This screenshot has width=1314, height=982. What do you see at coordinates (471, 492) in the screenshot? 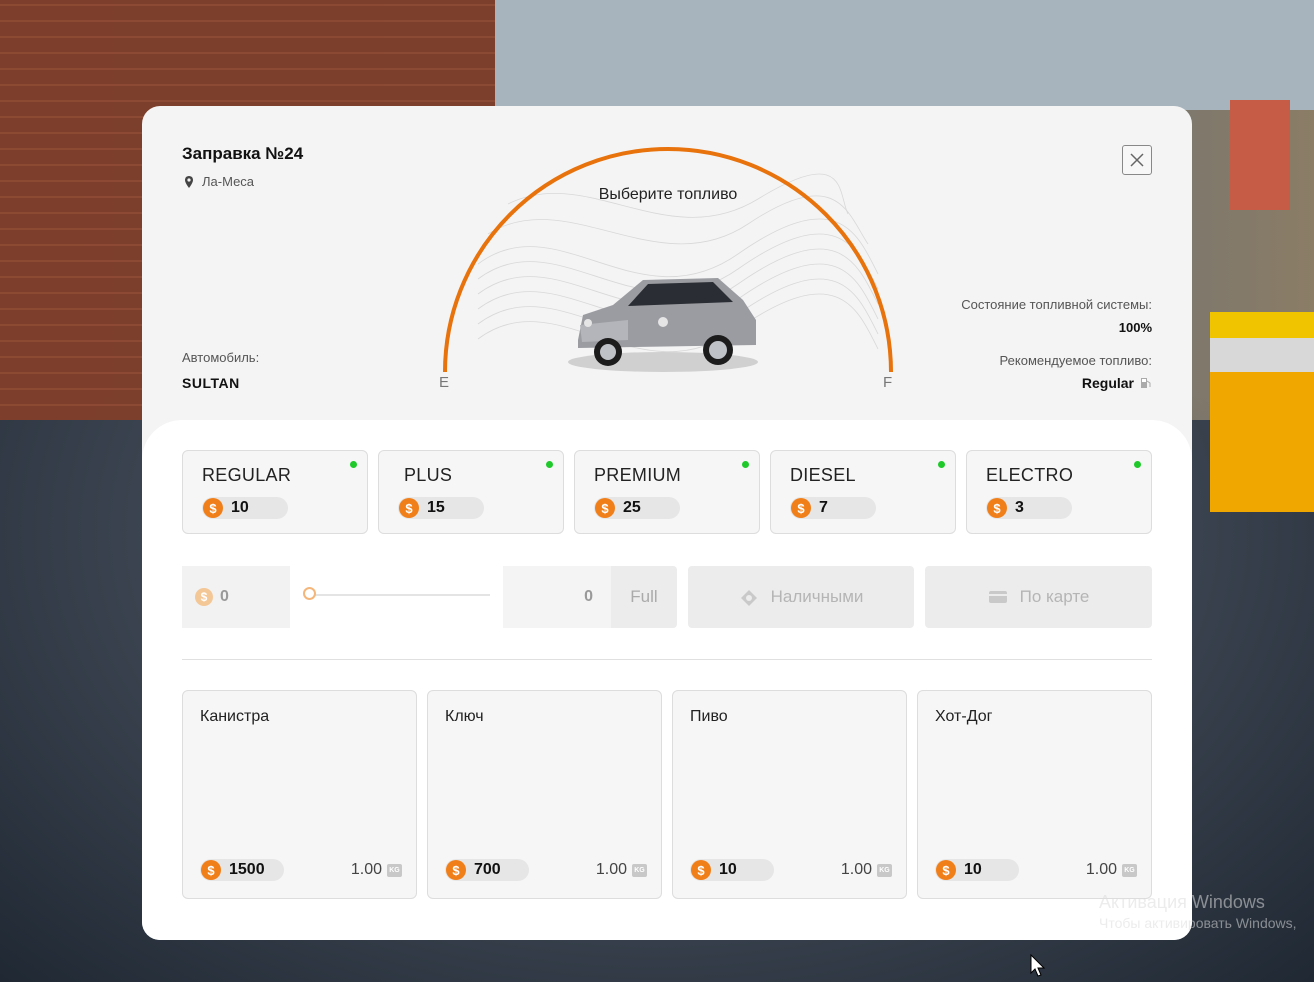
I see `fuel-card-plus: PLUS $ 15` at bounding box center [471, 492].